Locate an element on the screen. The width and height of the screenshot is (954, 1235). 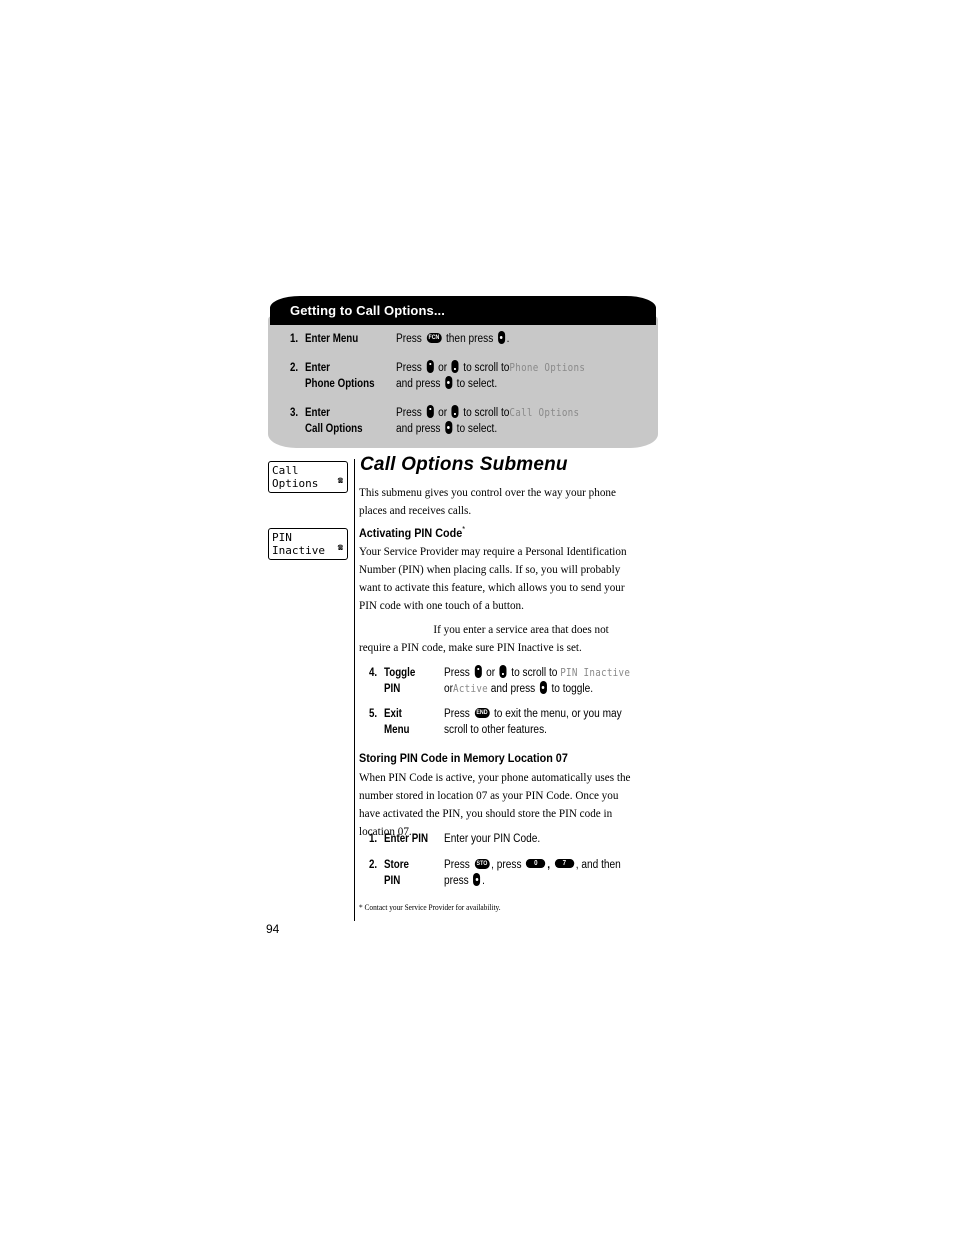
footnote-mark: * is located at coordinates (464, 529).